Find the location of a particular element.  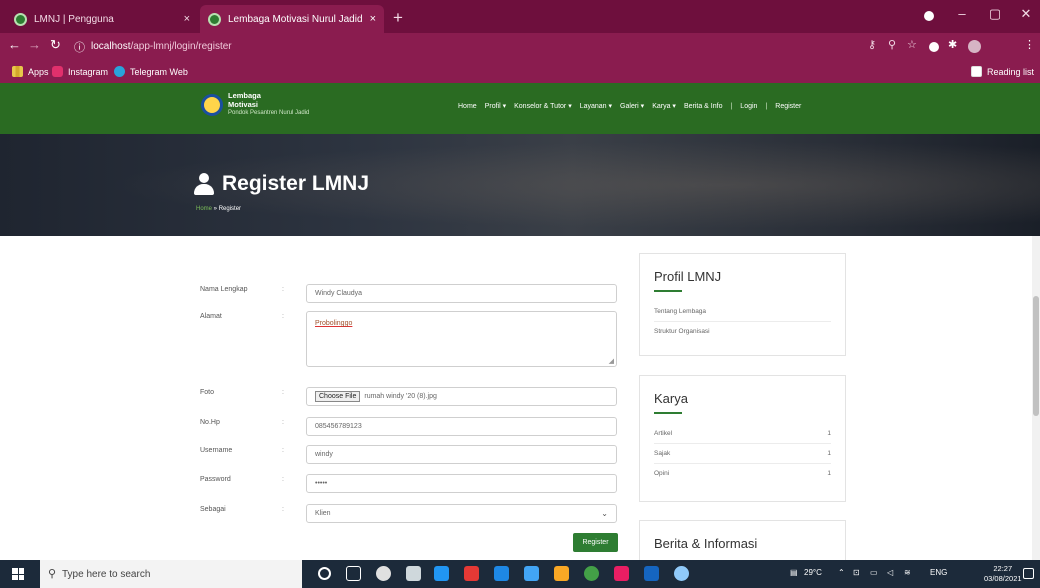

instagram-icon is located at coordinates (57, 71).